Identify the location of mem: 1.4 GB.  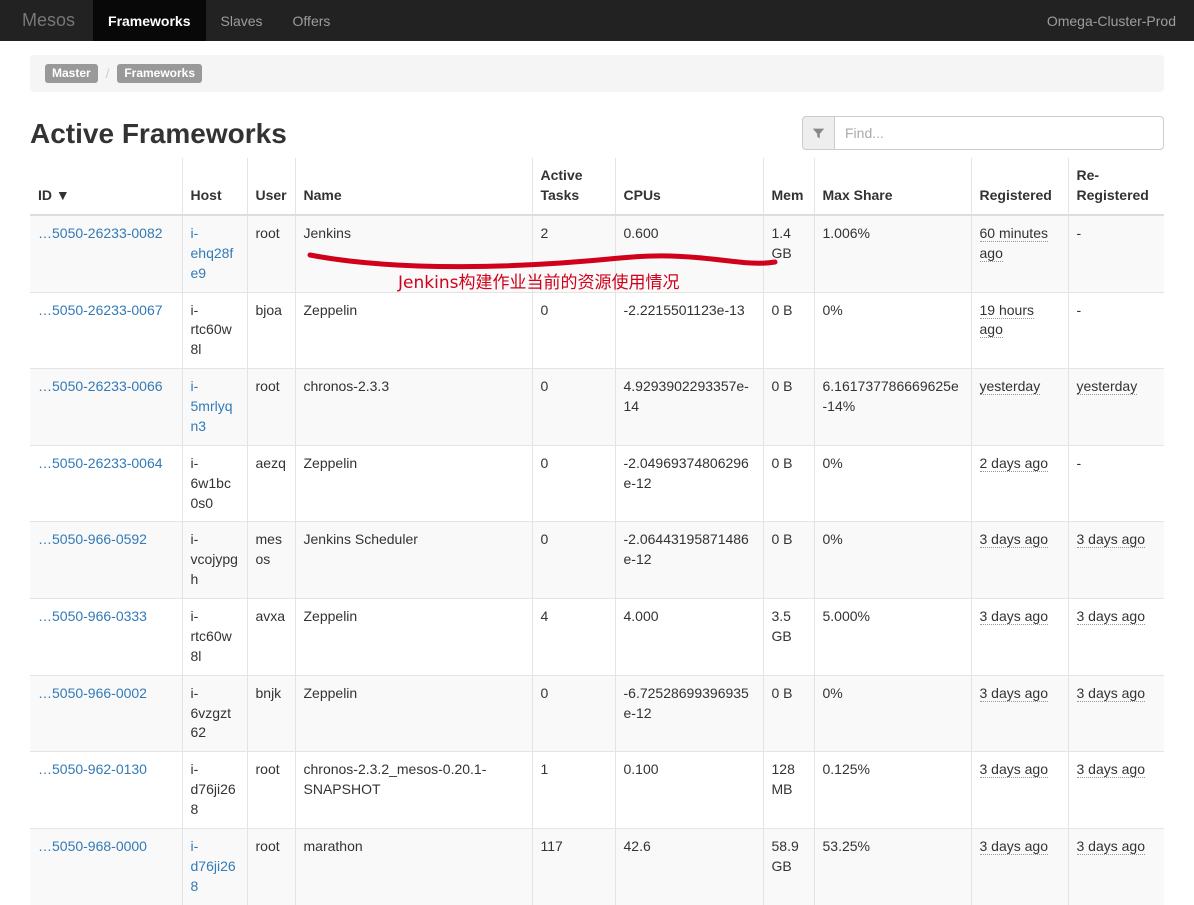
(781, 242).